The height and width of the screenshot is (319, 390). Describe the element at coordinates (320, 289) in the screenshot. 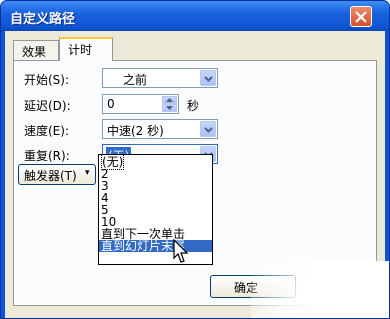

I see `watermark-overlay` at that location.